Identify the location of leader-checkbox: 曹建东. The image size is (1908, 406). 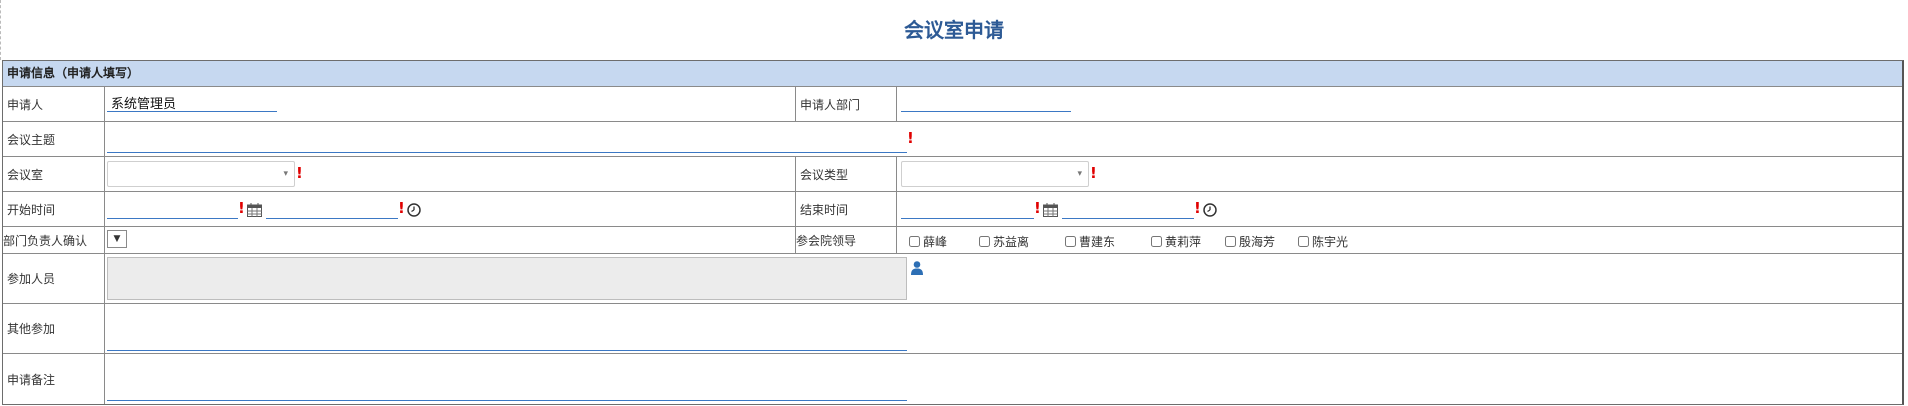
(1090, 241).